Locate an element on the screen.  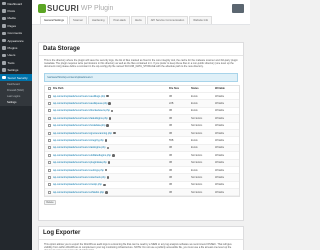
column-header-writable: Writable is located at coordinates (220, 89).